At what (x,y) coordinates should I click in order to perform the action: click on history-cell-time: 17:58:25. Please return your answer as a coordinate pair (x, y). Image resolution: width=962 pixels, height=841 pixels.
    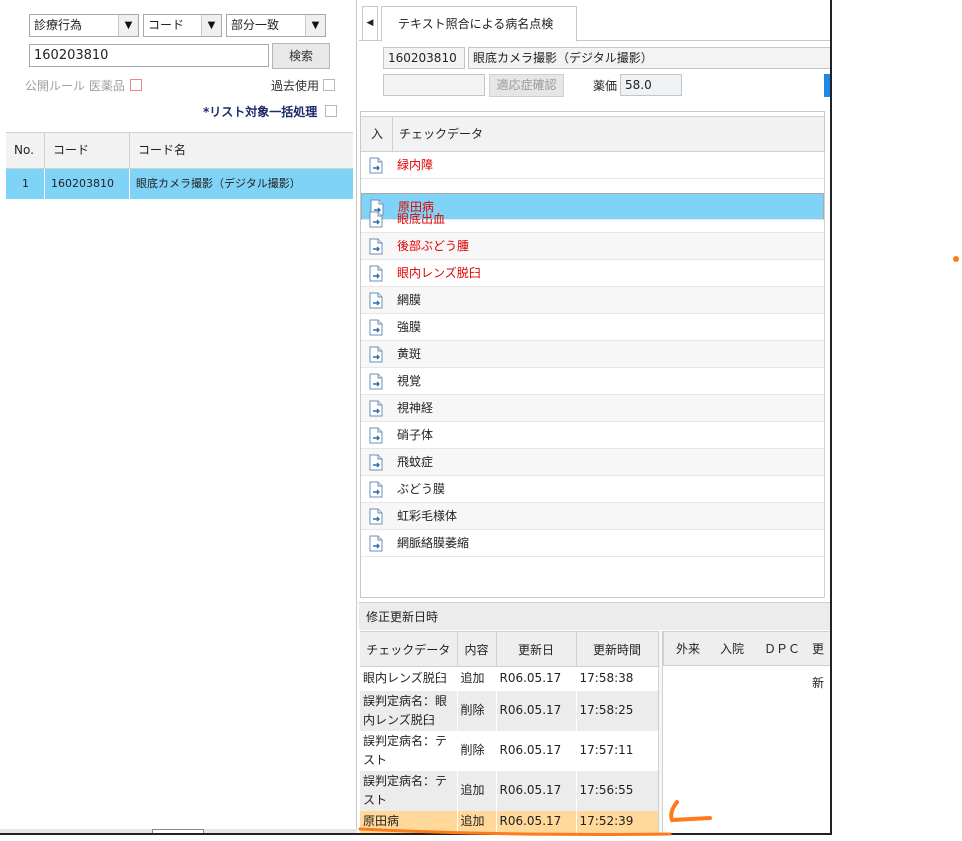
    Looking at the image, I should click on (617, 710).